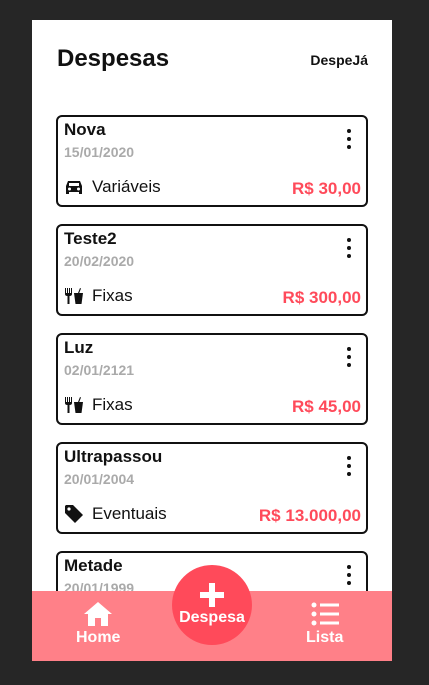 The width and height of the screenshot is (429, 685). What do you see at coordinates (339, 60) in the screenshot?
I see `brand-name: DespeJá` at bounding box center [339, 60].